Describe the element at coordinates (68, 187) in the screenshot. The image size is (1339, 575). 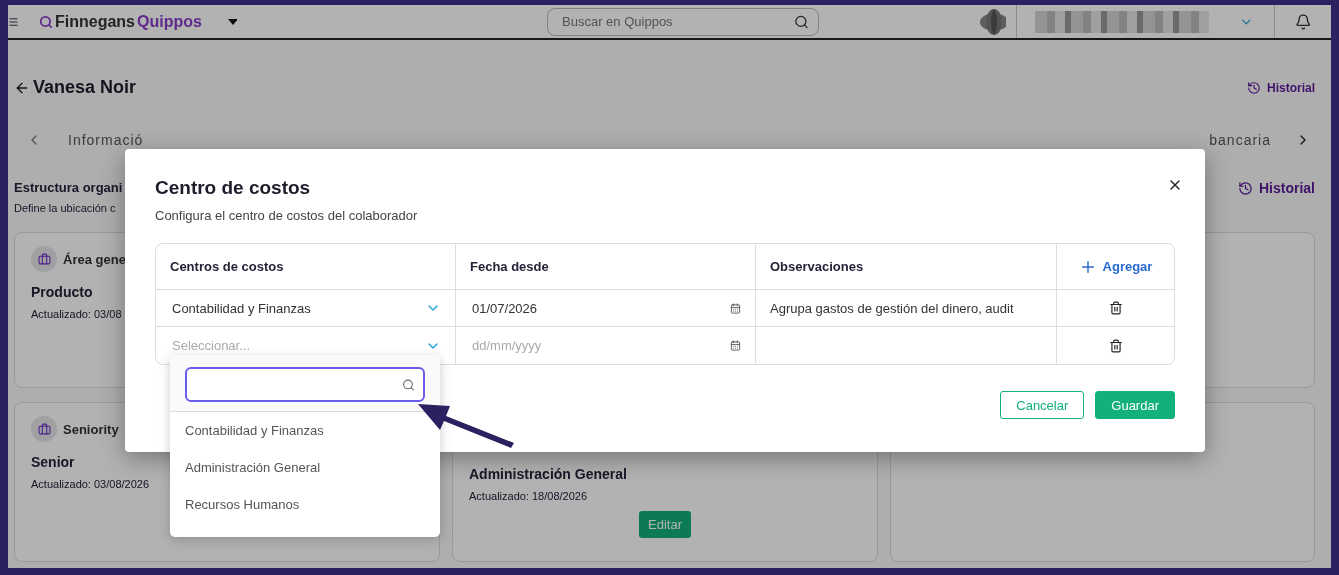
I see `section-title: Estructura organi` at that location.